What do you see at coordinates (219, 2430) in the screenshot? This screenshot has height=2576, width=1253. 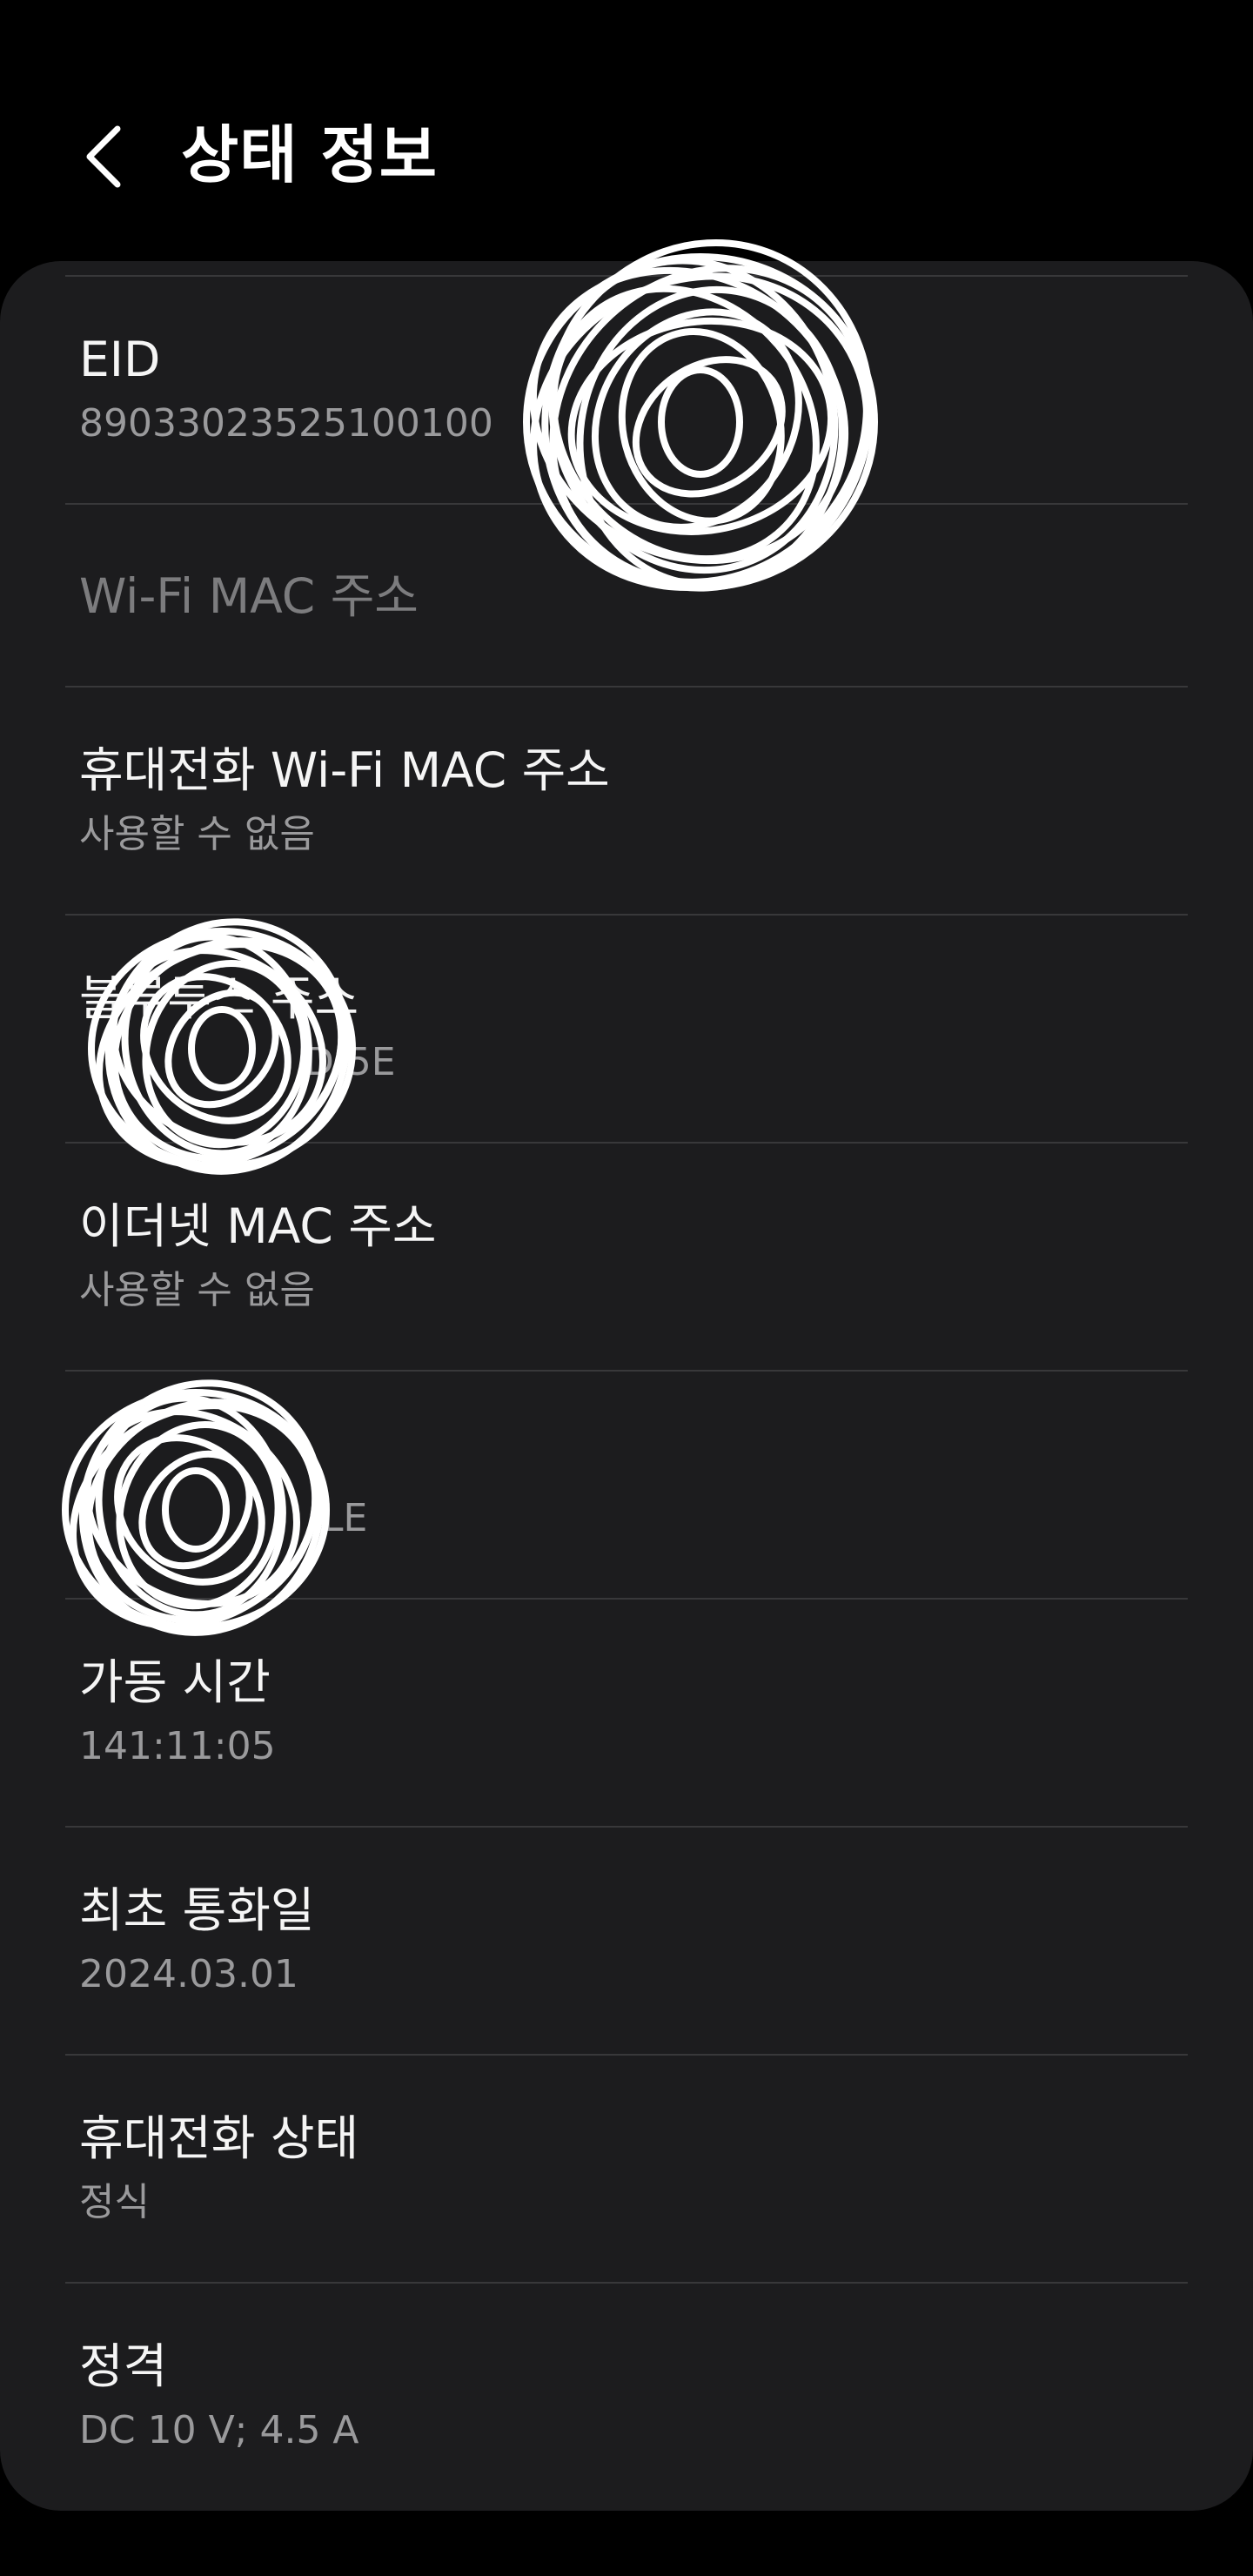 I see `item-value: DC 10 V; 4.5 A` at bounding box center [219, 2430].